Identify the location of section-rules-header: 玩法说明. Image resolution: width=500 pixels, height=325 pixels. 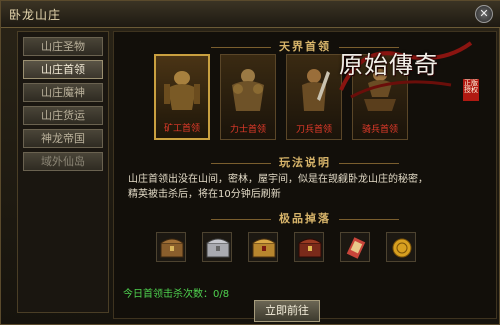
(305, 162).